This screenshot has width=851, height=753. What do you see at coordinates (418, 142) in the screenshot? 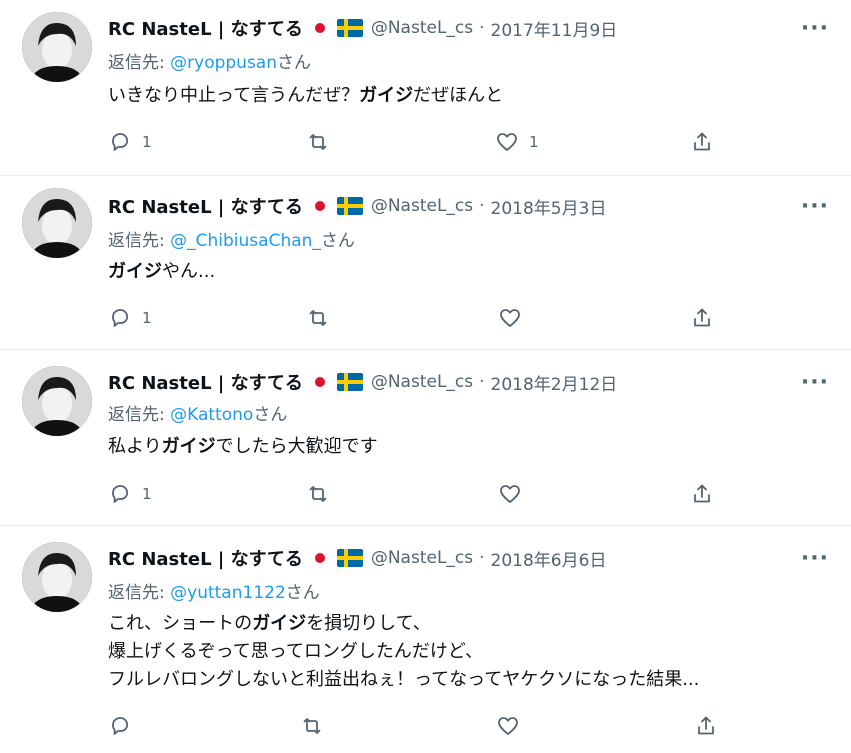
I see `action-bar: 1 1` at bounding box center [418, 142].